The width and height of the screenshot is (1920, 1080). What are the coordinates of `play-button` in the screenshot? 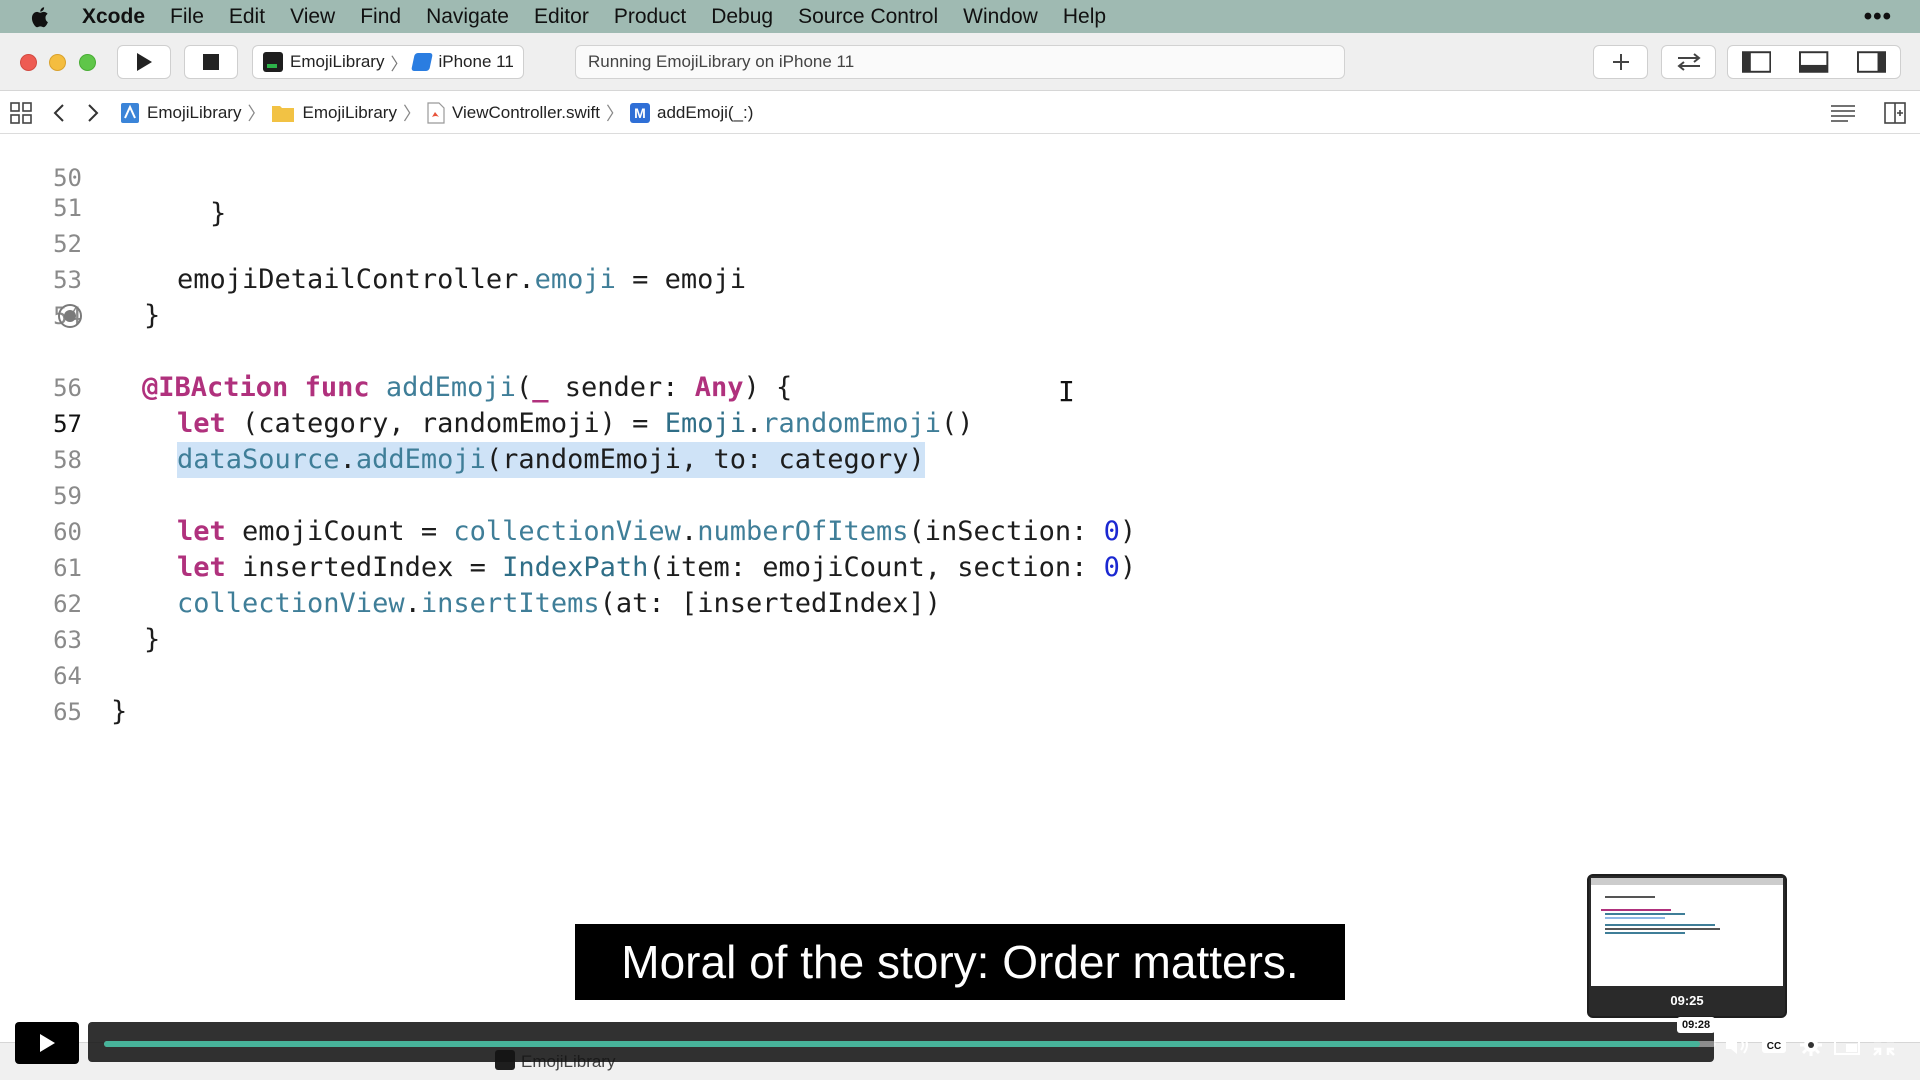 It's located at (47, 1043).